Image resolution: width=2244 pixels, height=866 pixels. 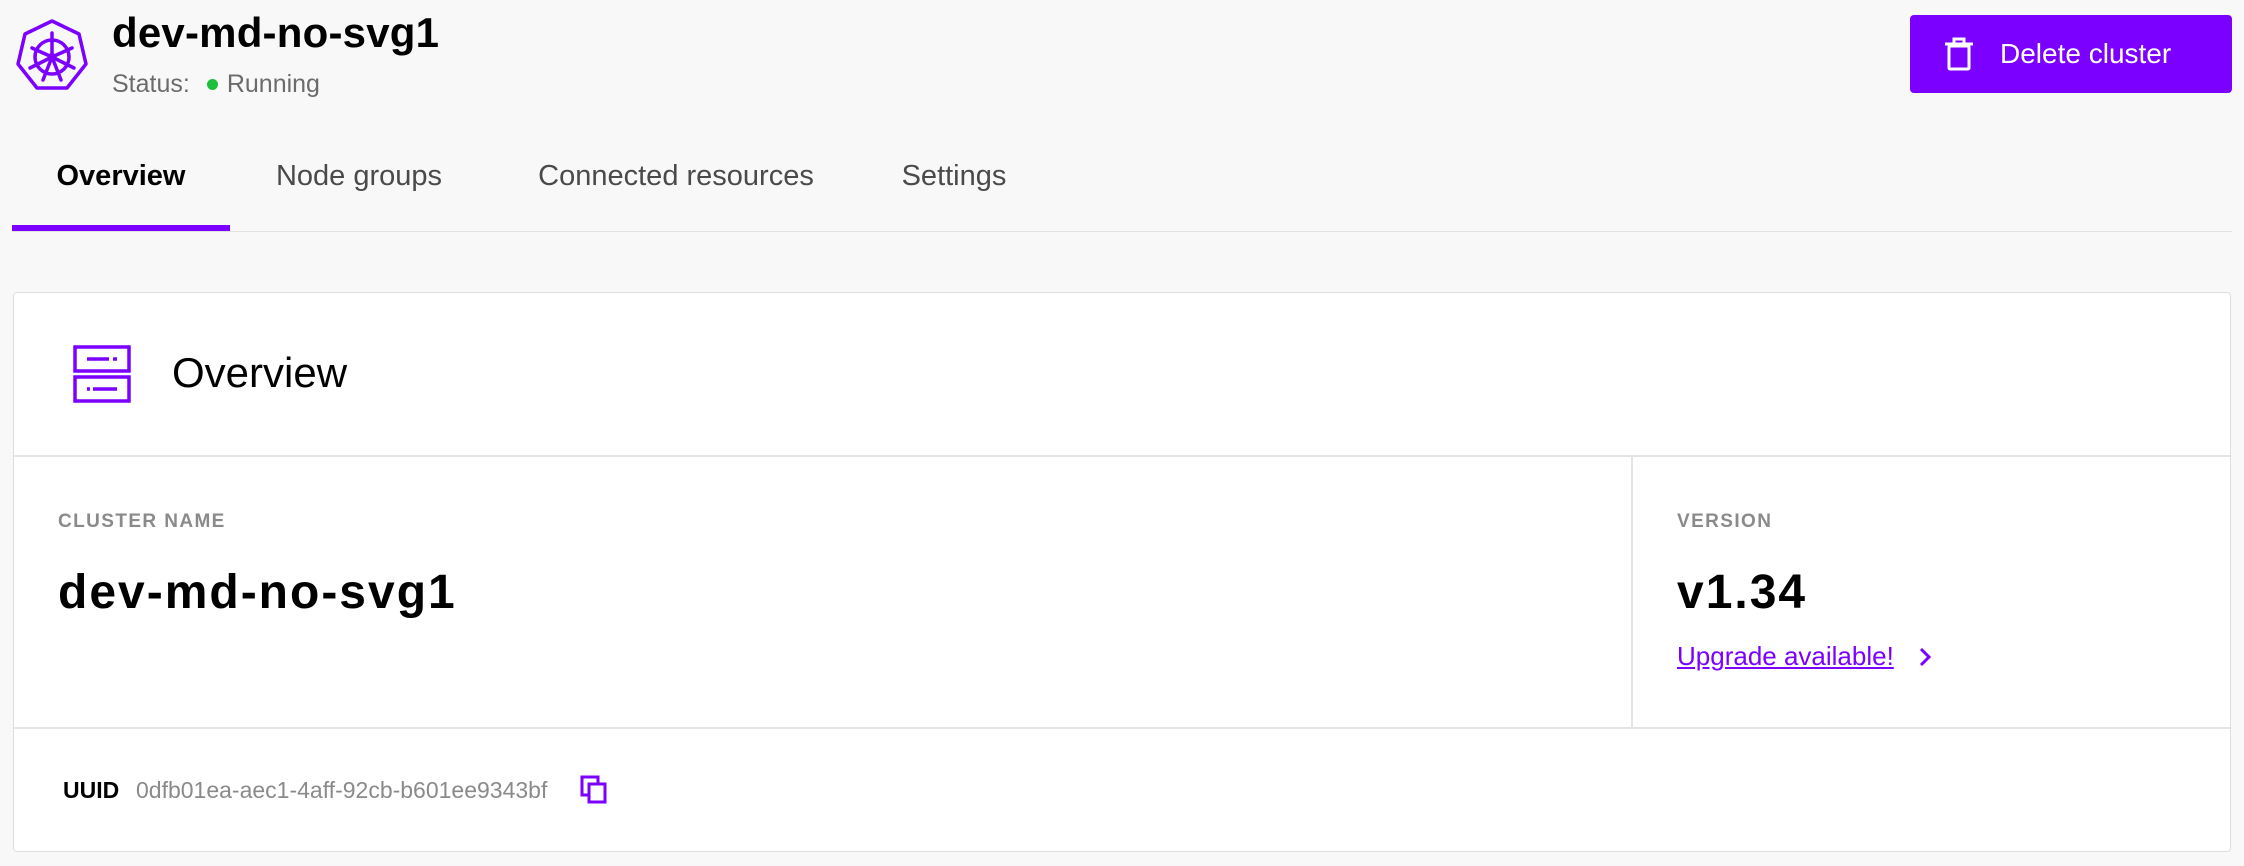 What do you see at coordinates (2086, 53) in the screenshot?
I see `delete-button-label: Delete cluster` at bounding box center [2086, 53].